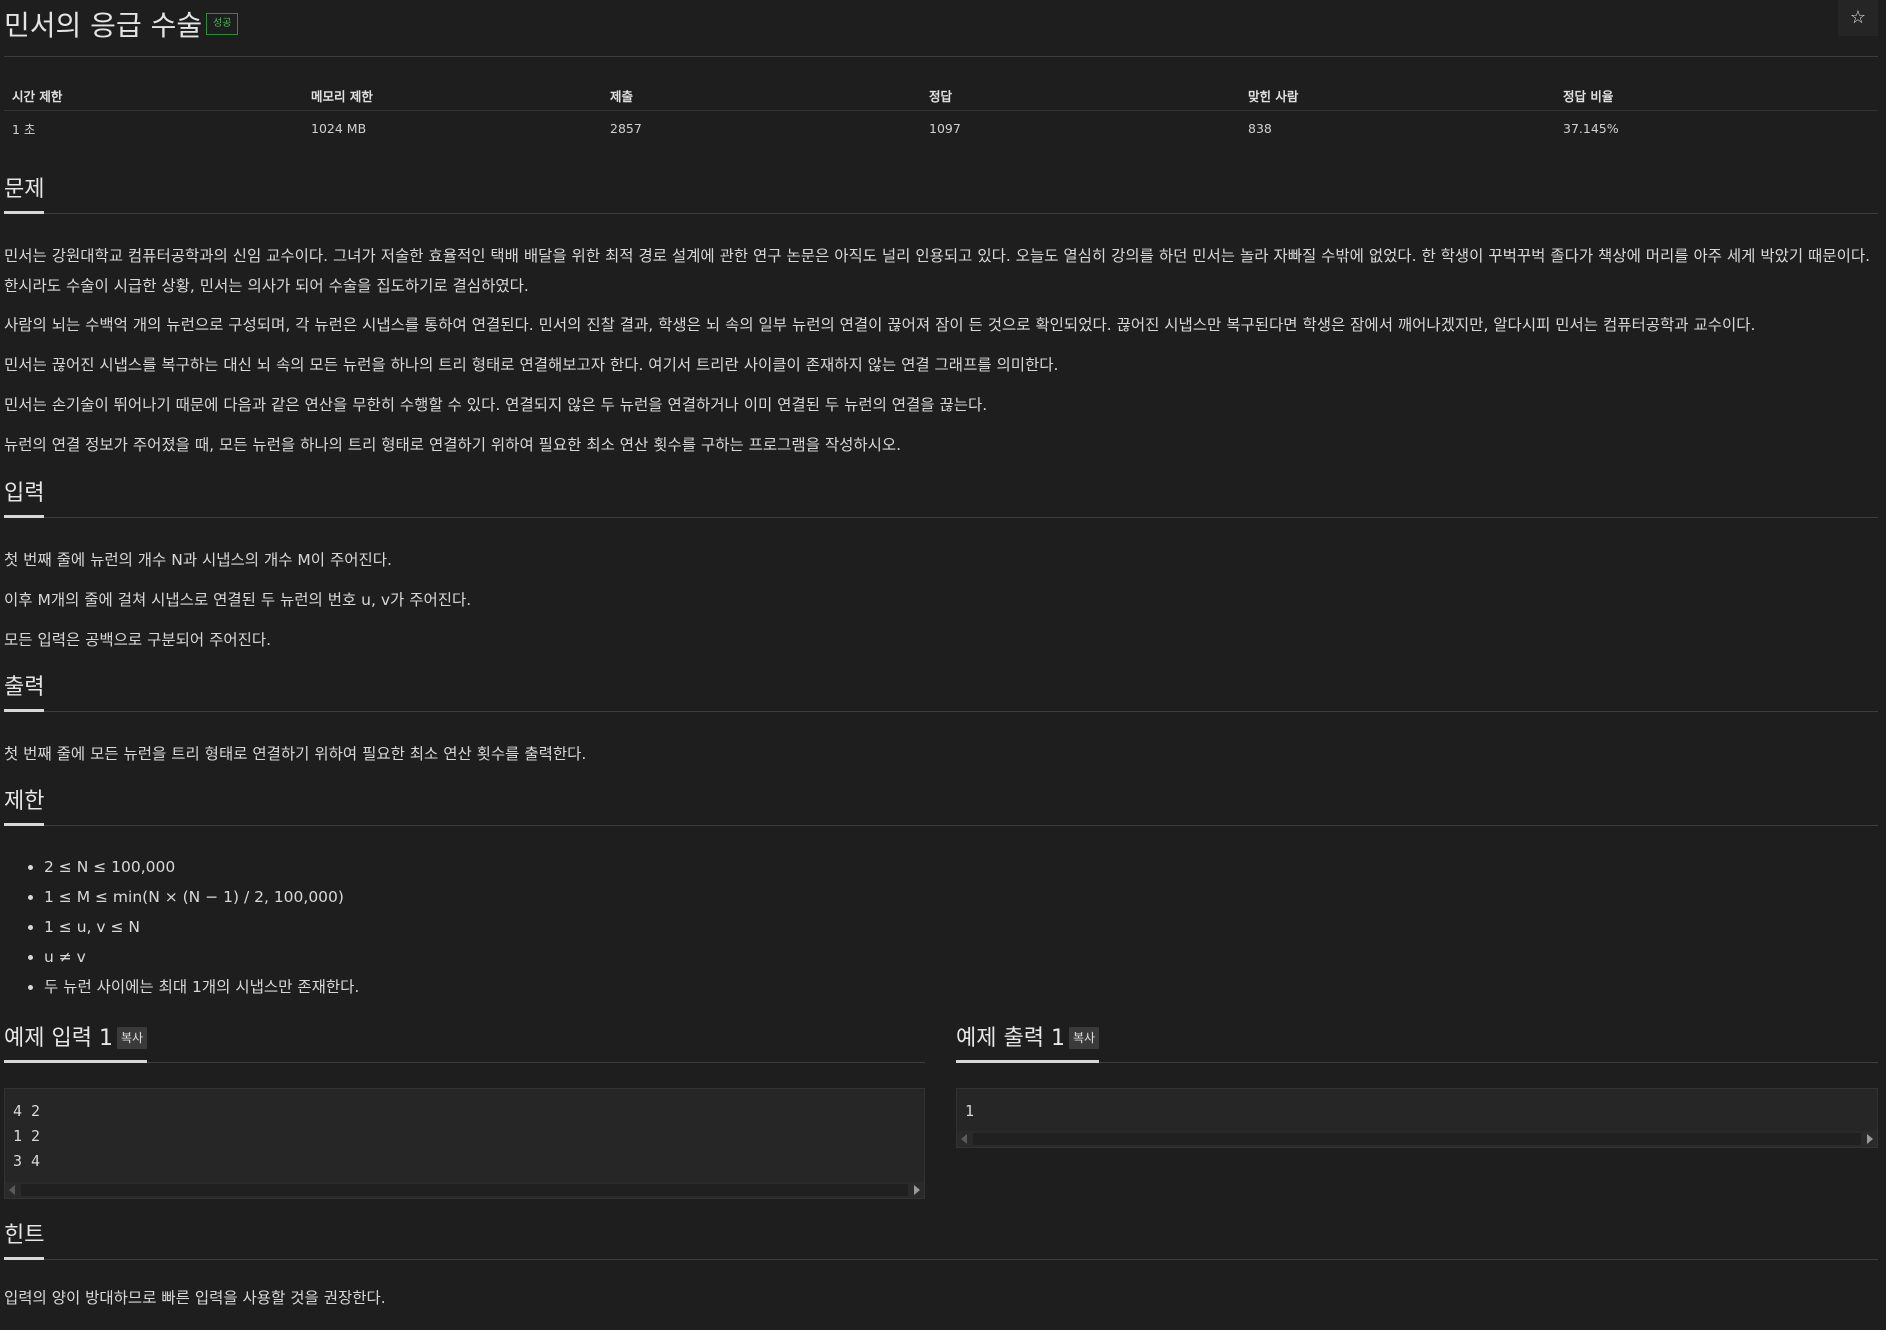  I want to click on limits-heading: 제한, so click(24, 806).